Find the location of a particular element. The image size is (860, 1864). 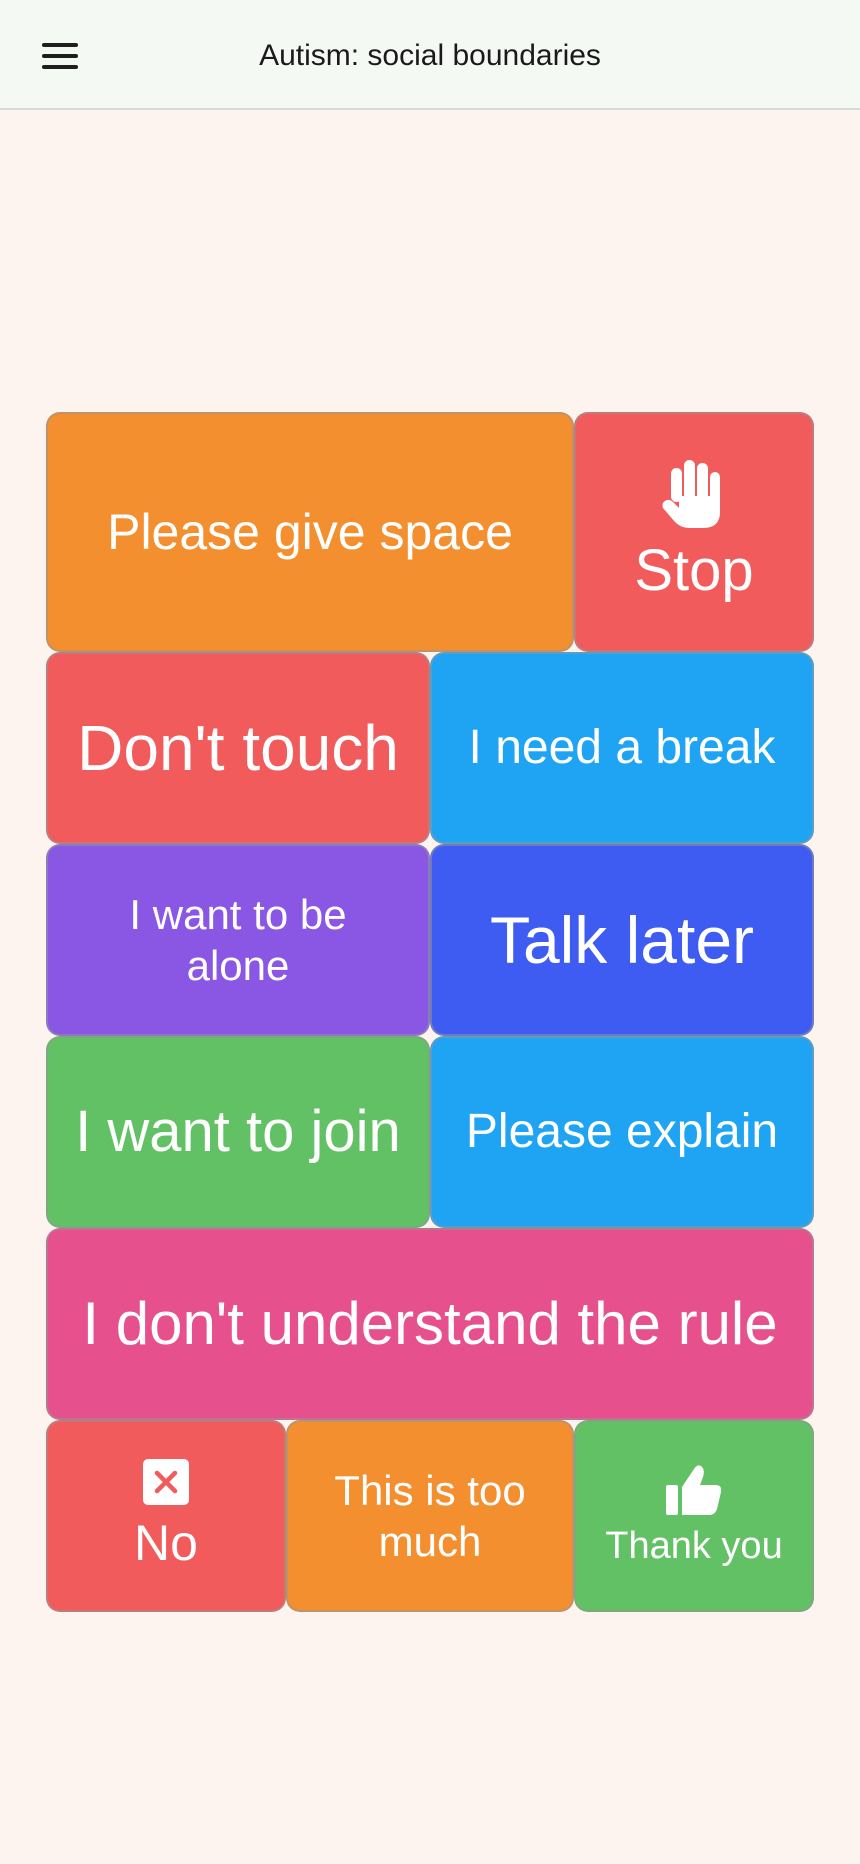

i-want-to-be-alone-button: I want to be alone is located at coordinates (238, 940).